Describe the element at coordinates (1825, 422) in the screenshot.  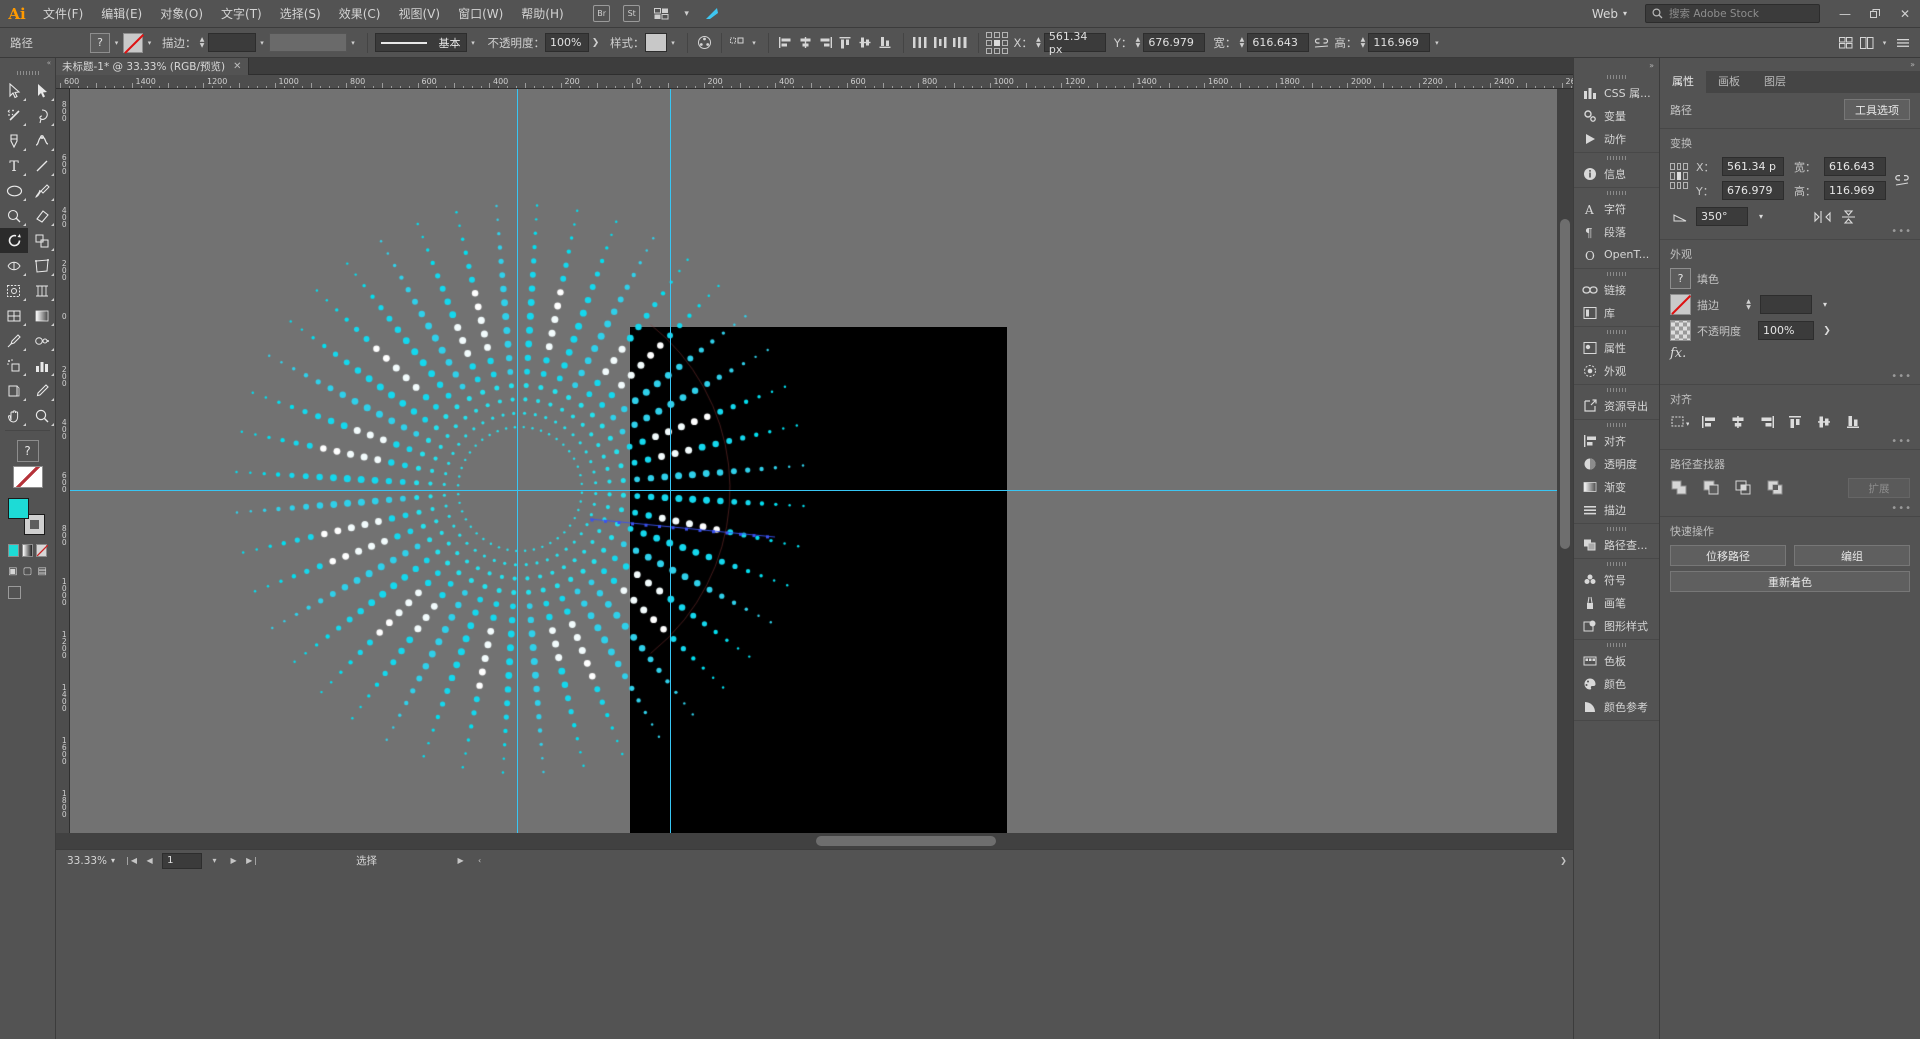
I see `align-center-v-icon` at that location.